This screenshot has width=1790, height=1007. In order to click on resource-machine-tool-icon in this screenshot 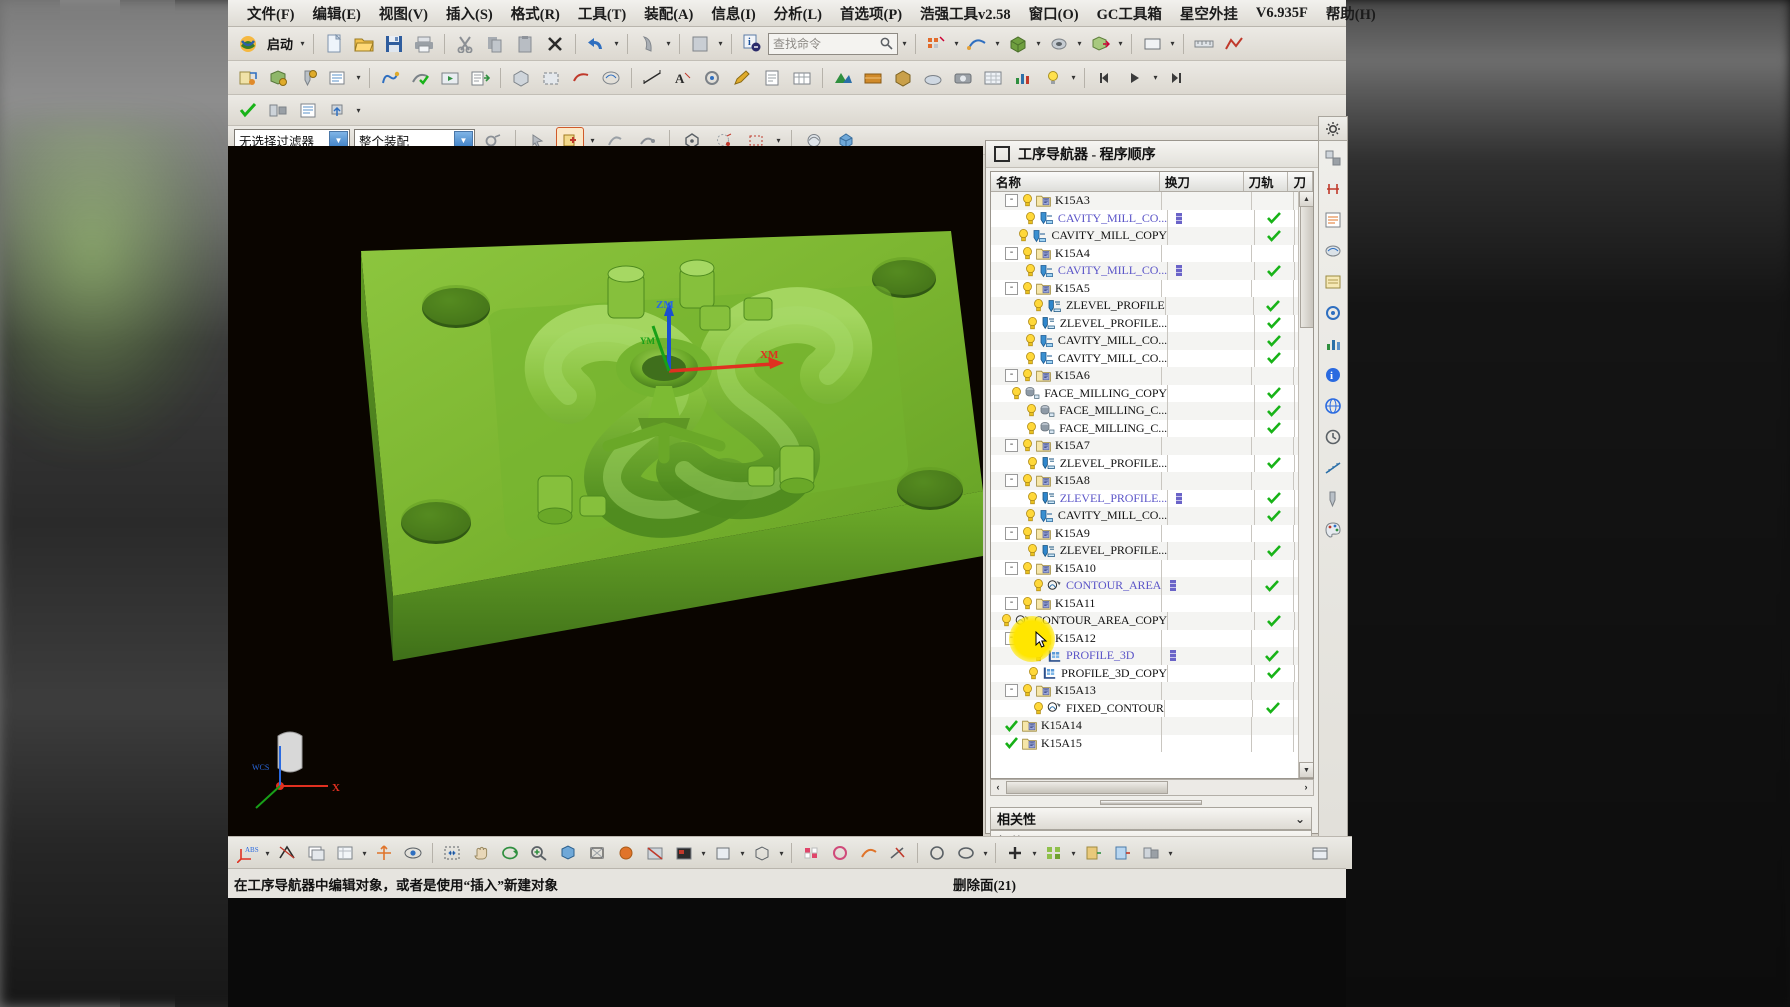, I will do `click(1333, 313)`.